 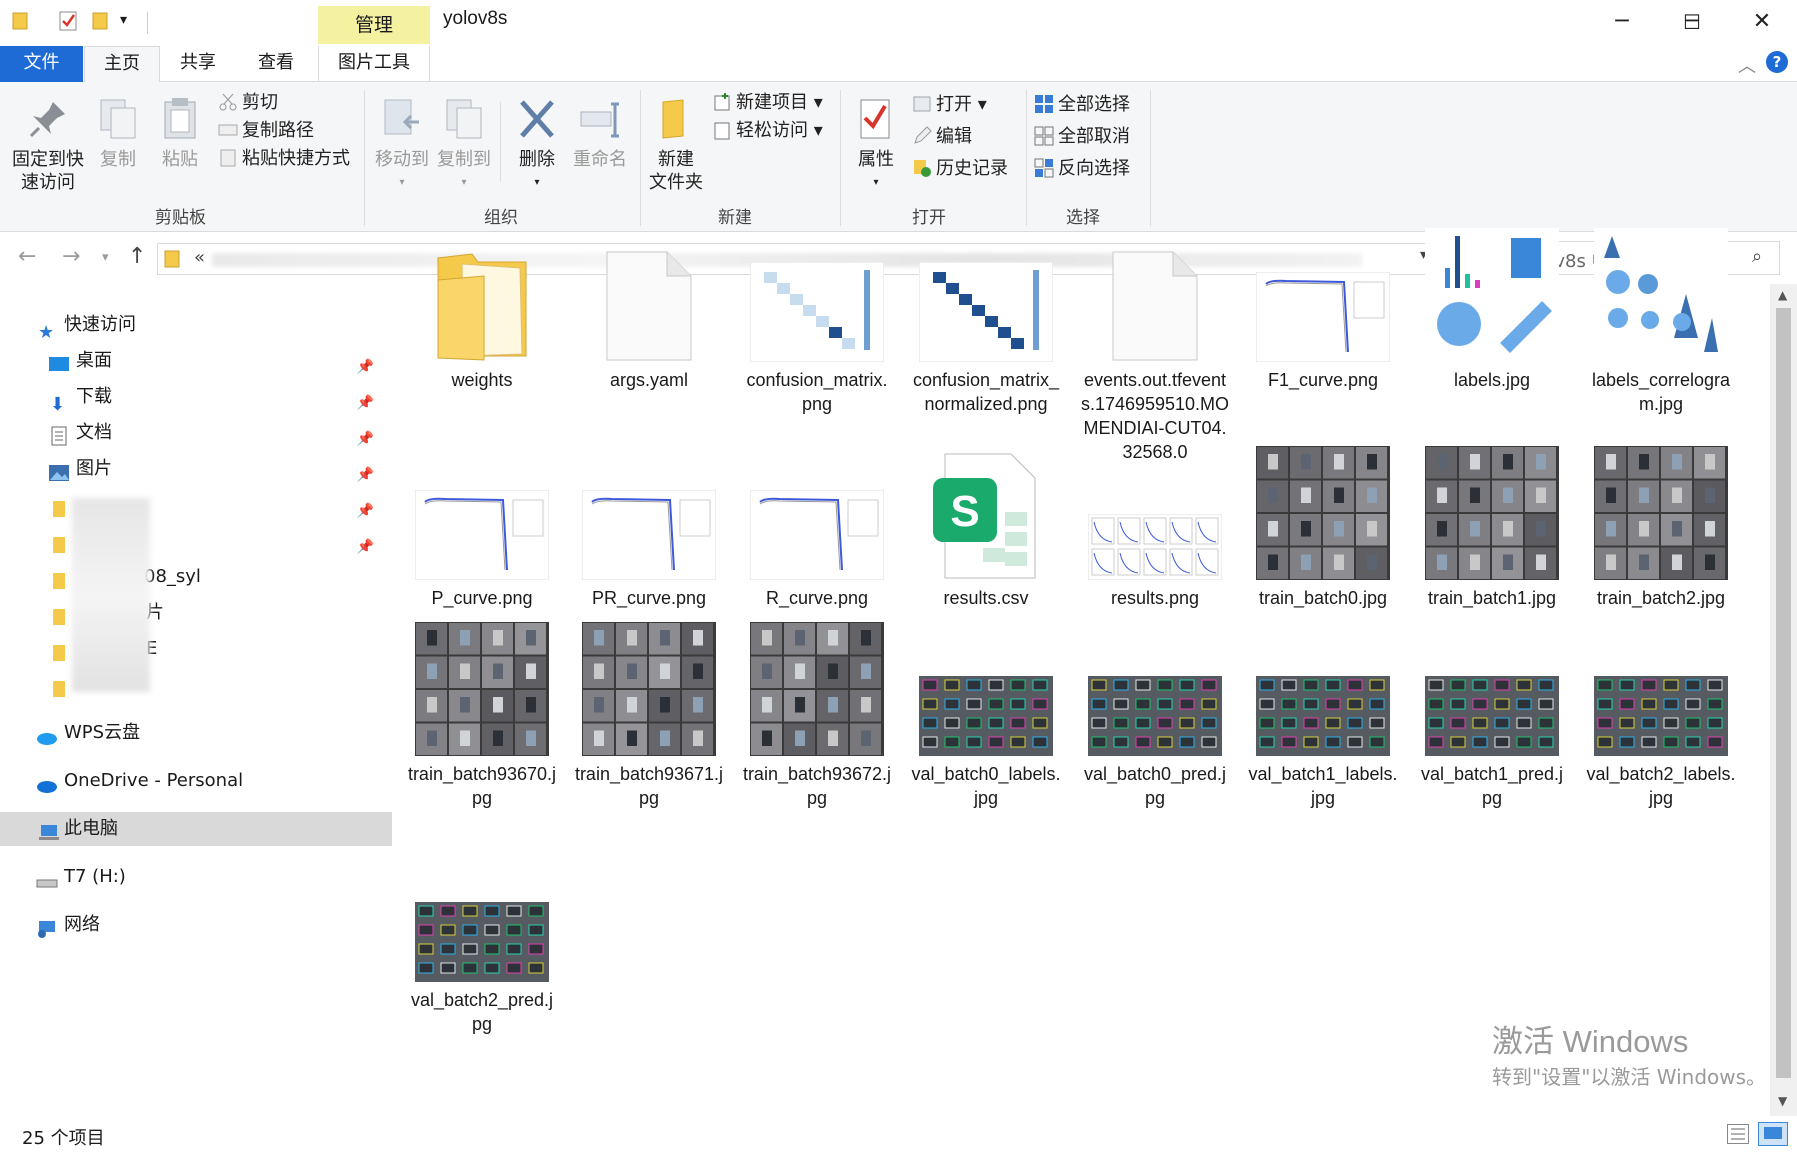 What do you see at coordinates (1155, 766) in the screenshot?
I see `file-item: val_batch0_pred.jpg` at bounding box center [1155, 766].